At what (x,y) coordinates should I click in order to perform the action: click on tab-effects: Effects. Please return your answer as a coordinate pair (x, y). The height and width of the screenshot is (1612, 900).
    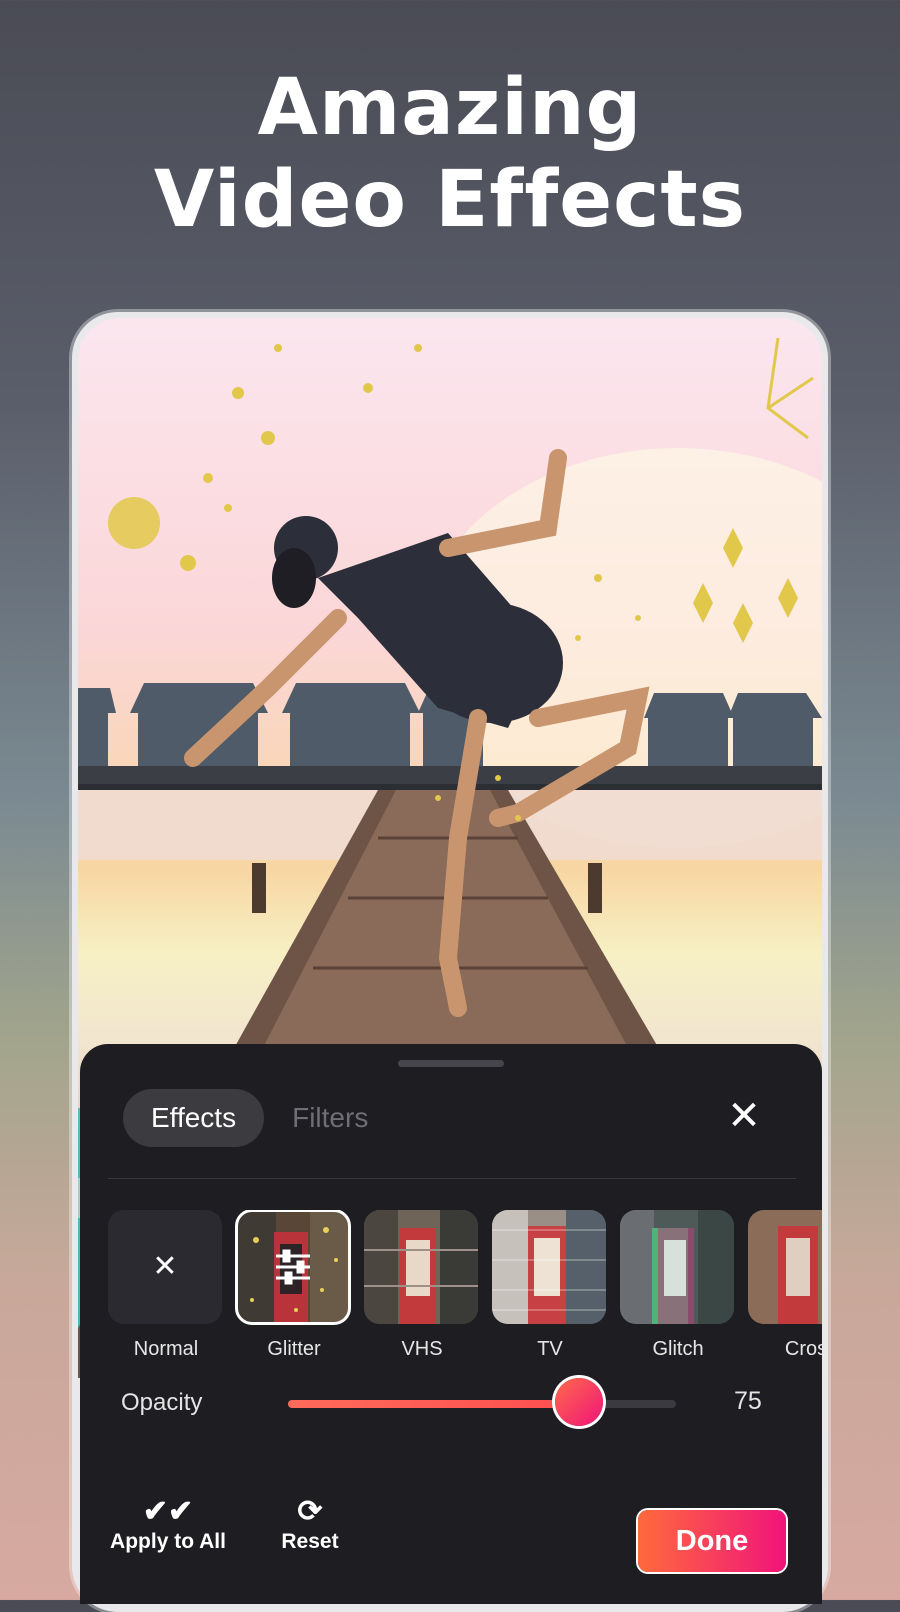
    Looking at the image, I should click on (194, 1118).